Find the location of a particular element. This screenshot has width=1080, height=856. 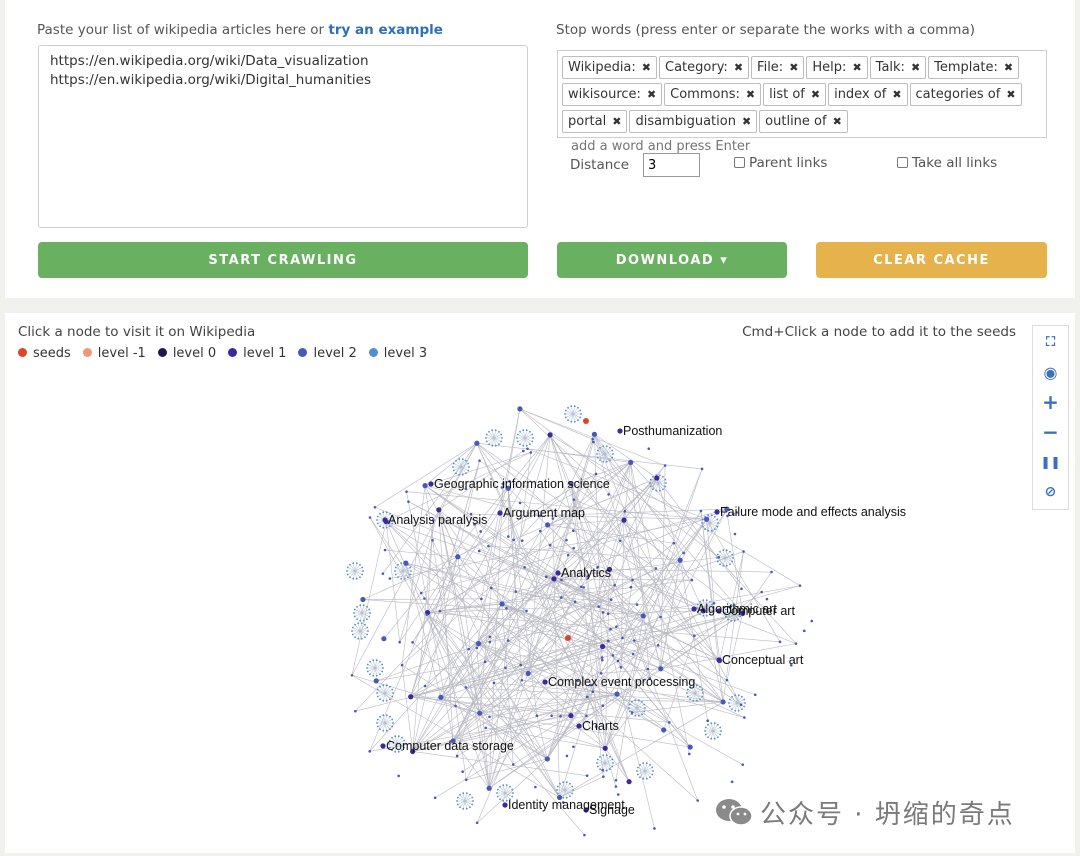

node-label: Computer art is located at coordinates (758, 611).